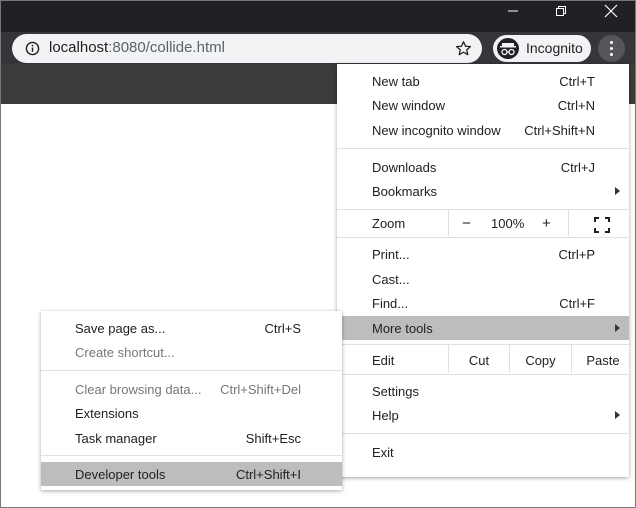  I want to click on menu-item-label: Extensions, so click(107, 413).